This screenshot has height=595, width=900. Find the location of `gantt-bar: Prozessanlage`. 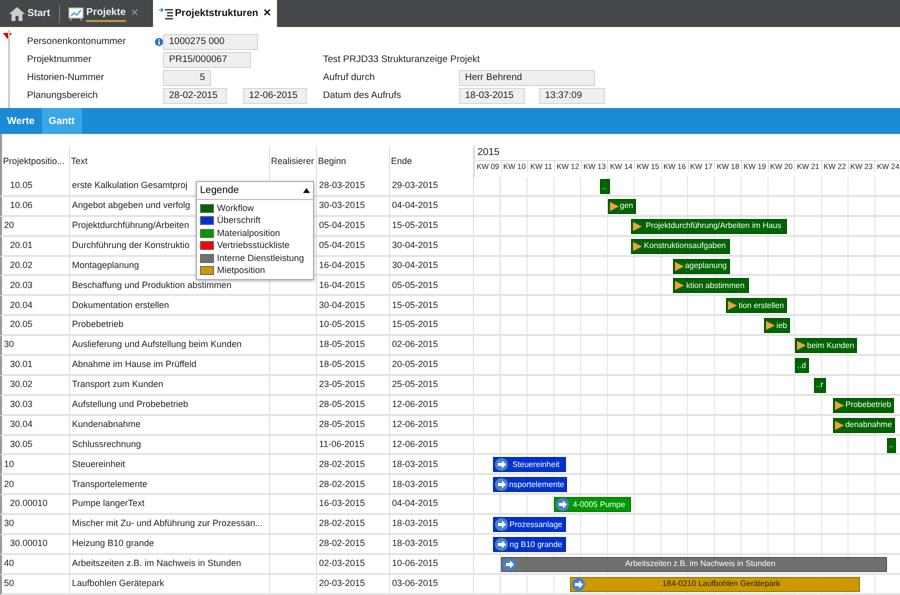

gantt-bar: Prozessanlage is located at coordinates (529, 524).